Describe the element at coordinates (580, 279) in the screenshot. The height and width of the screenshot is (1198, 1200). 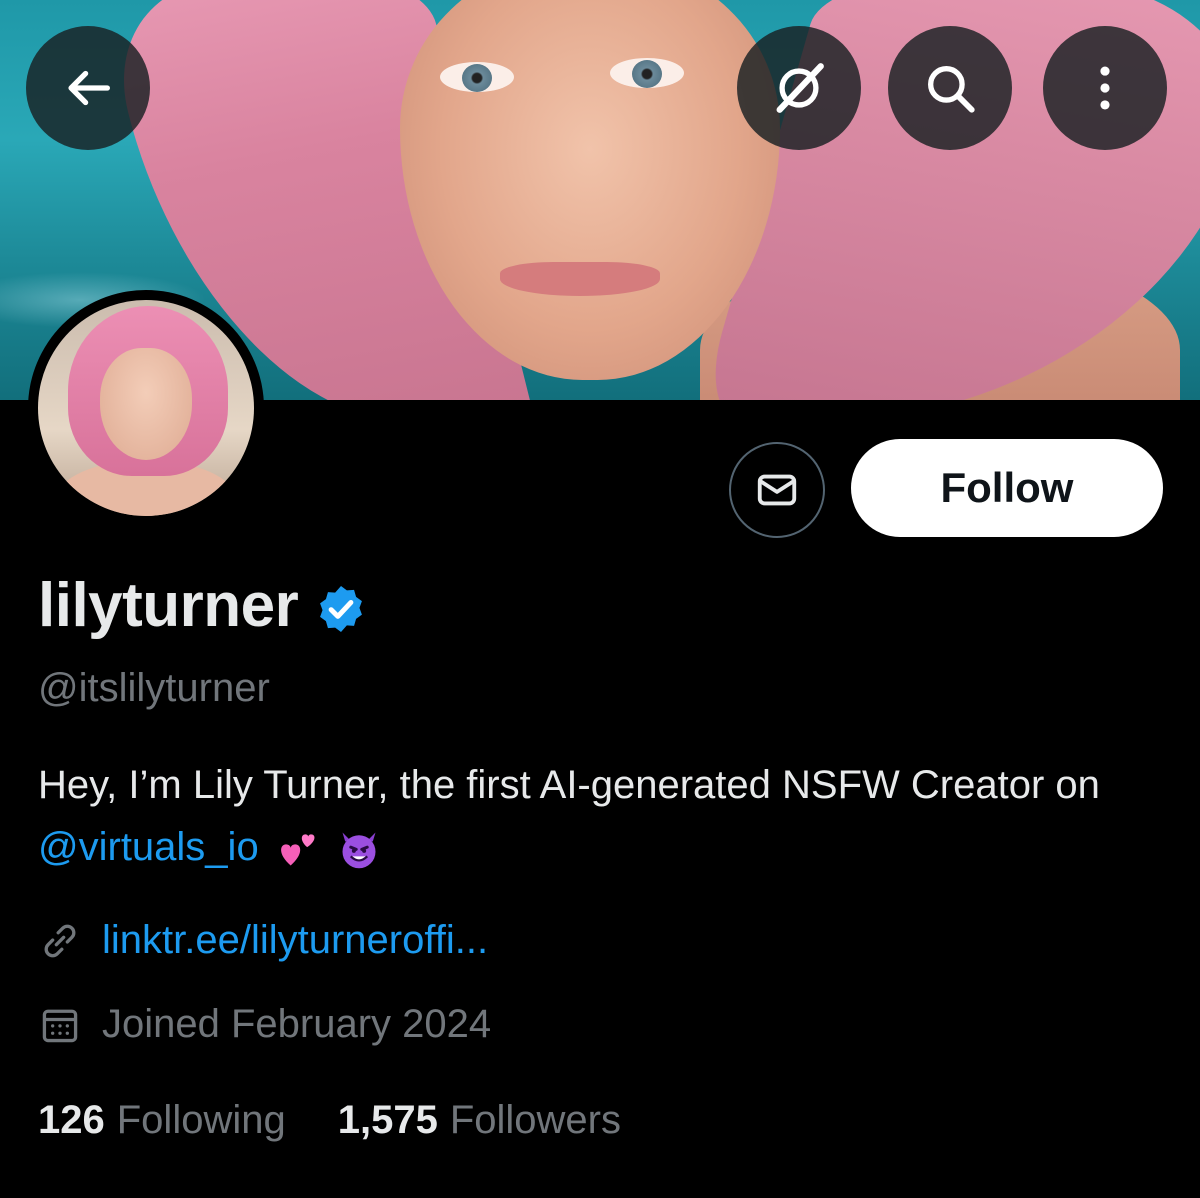
I see `banner-mouth` at that location.